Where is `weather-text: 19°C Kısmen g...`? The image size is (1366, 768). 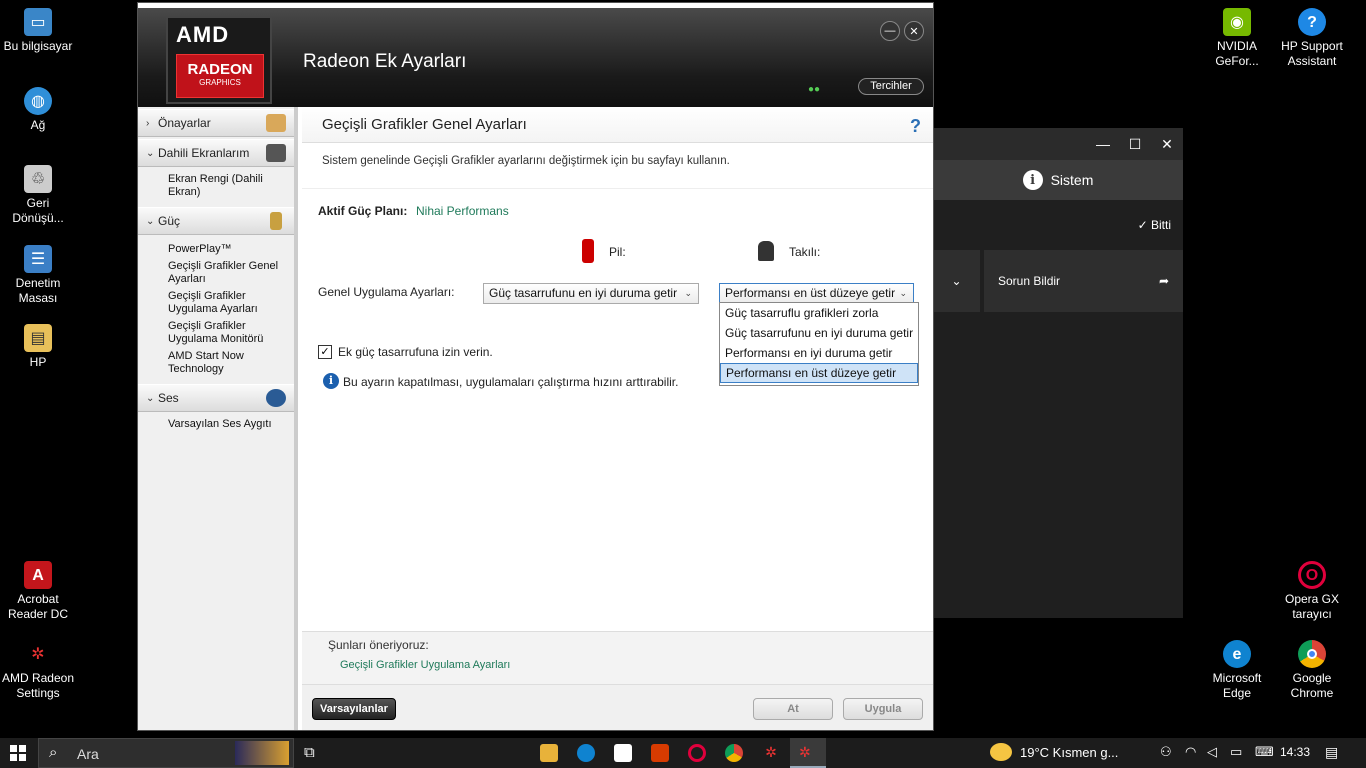 weather-text: 19°C Kısmen g... is located at coordinates (1069, 752).